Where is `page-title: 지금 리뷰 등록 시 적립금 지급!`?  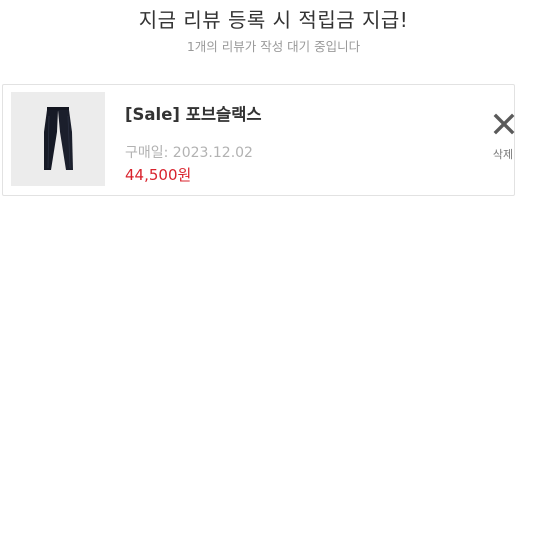
page-title: 지금 리뷰 등록 시 적립금 지급! is located at coordinates (273, 20).